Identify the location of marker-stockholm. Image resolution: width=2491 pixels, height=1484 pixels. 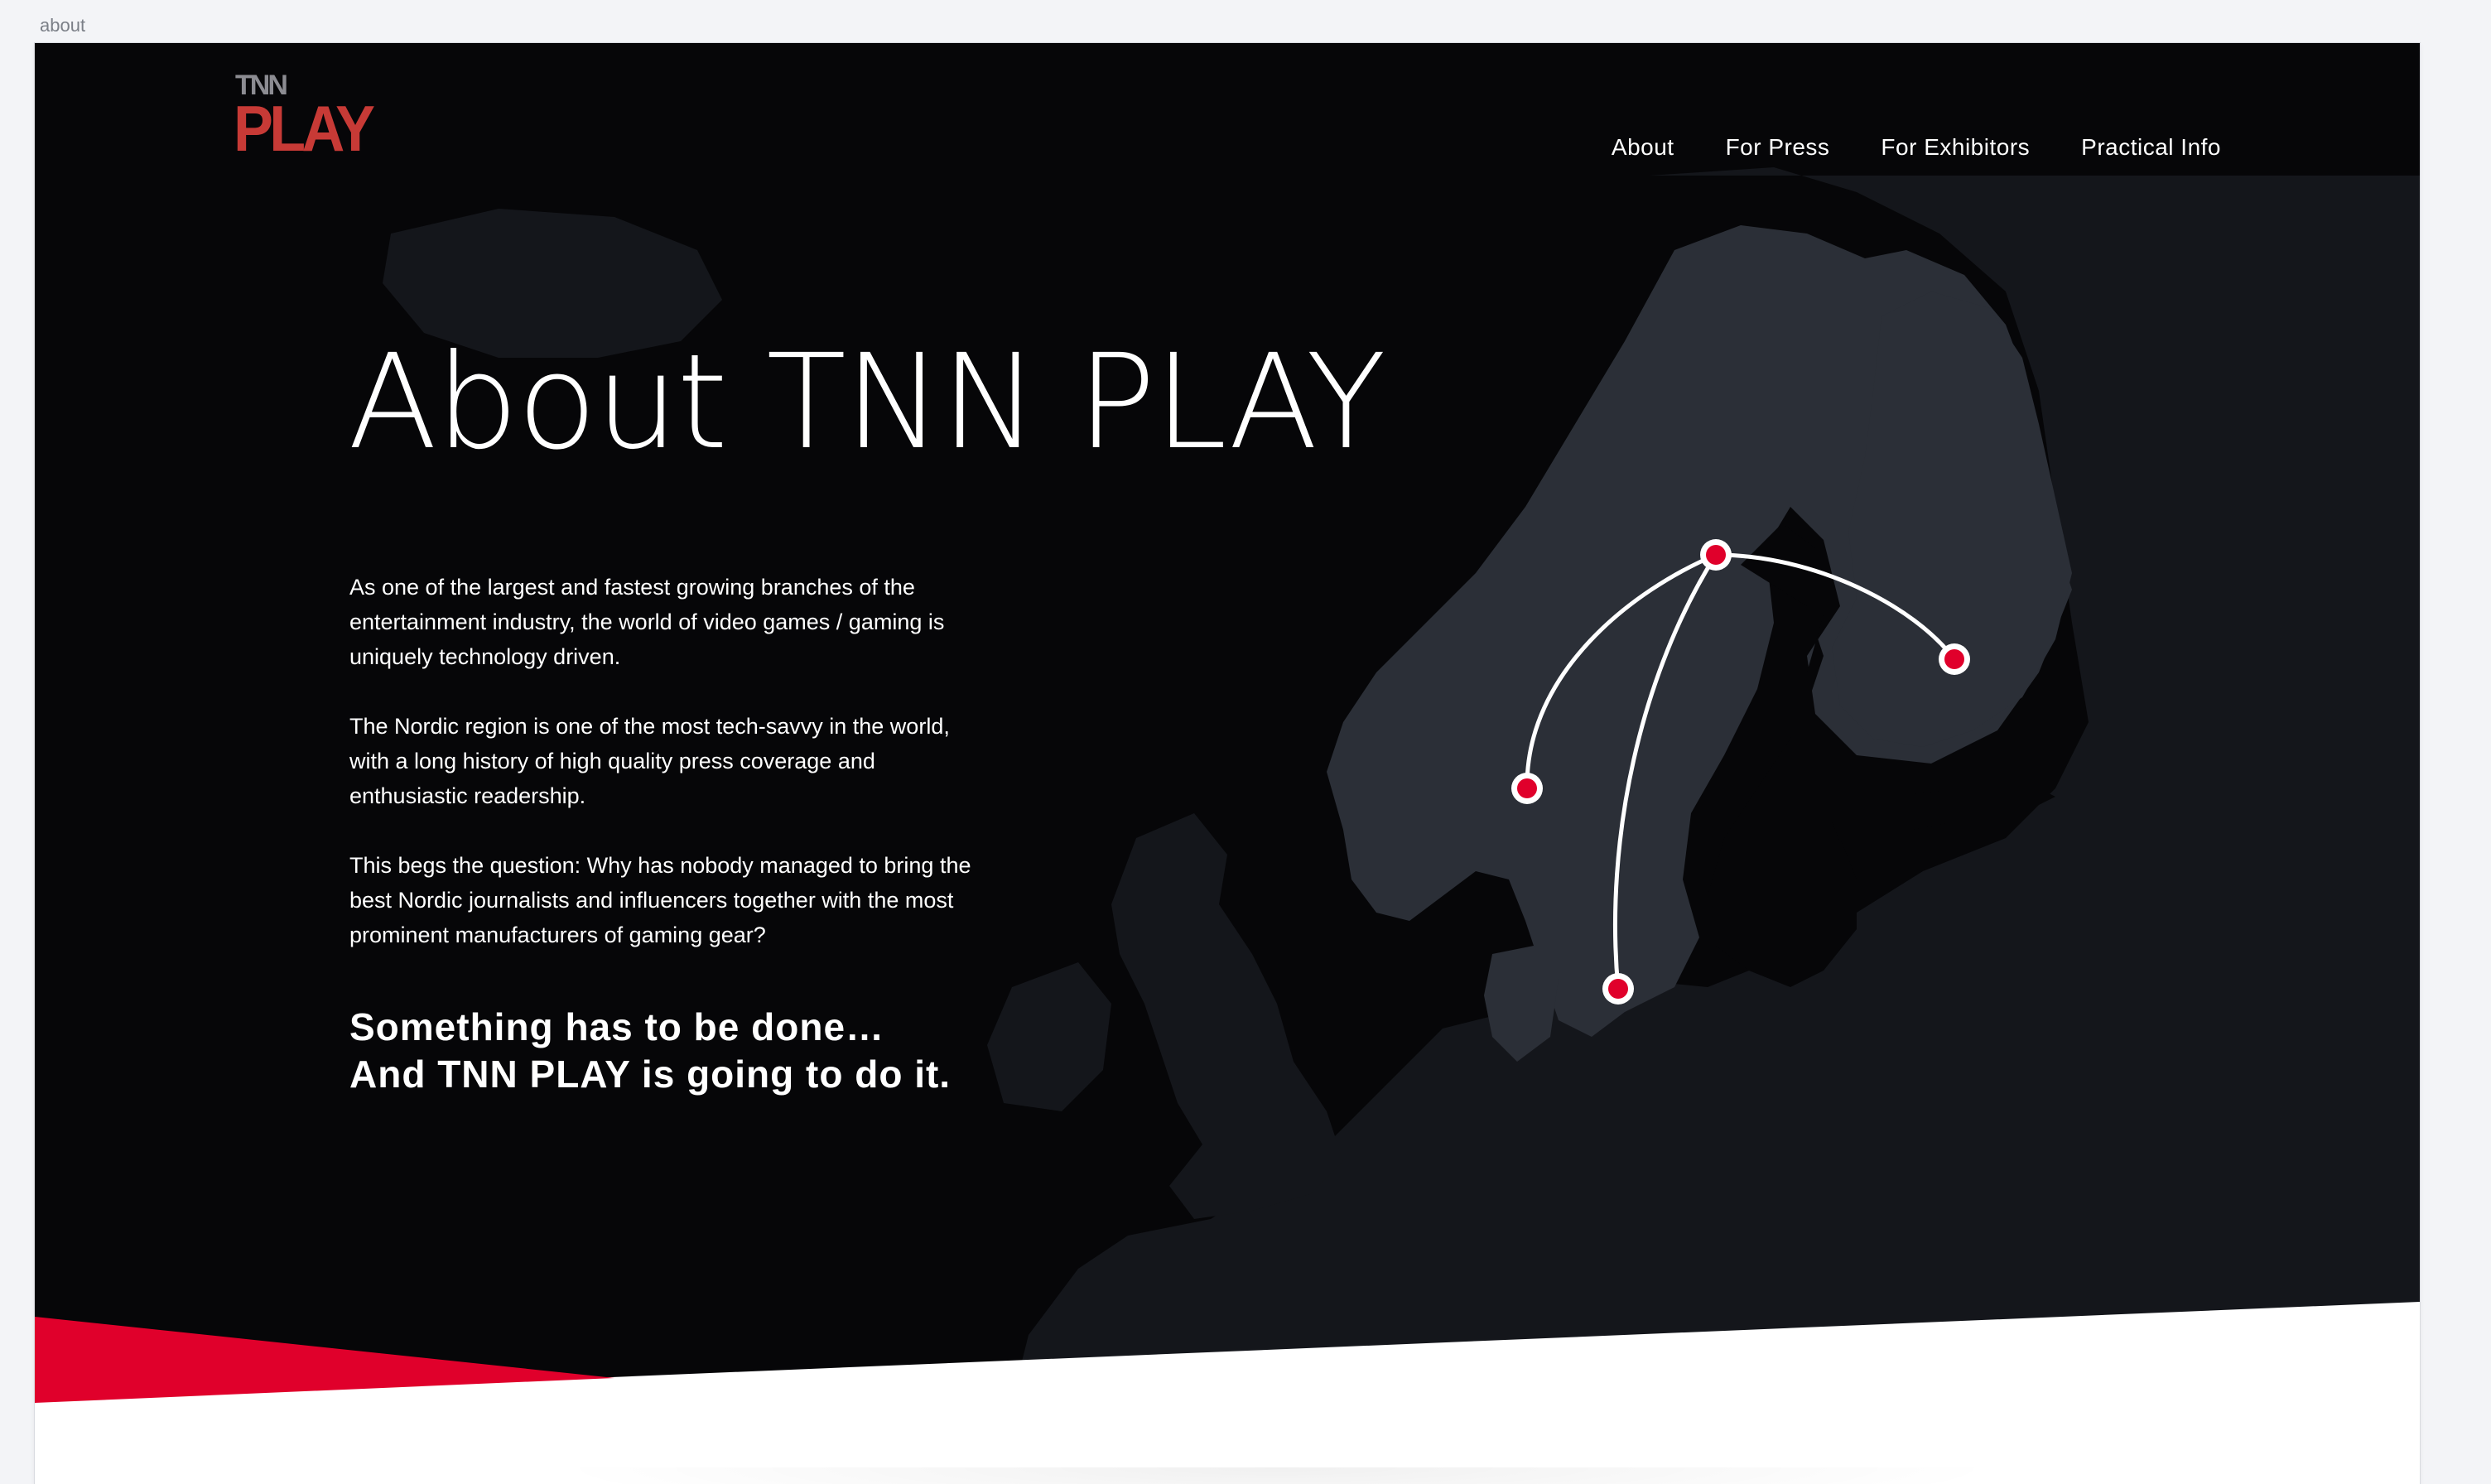
(1716, 555).